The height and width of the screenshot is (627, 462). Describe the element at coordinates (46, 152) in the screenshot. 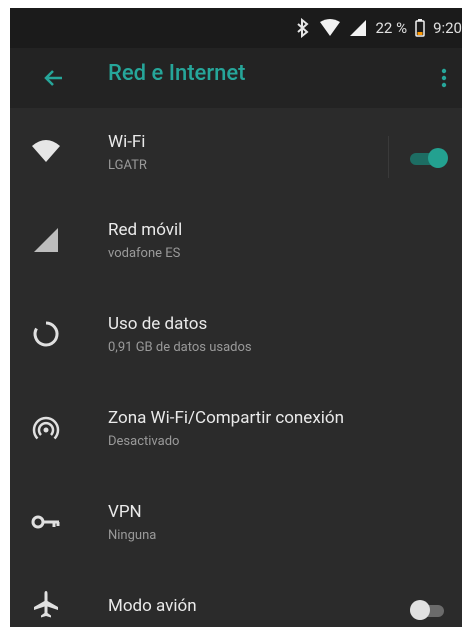

I see `wifi-icon` at that location.